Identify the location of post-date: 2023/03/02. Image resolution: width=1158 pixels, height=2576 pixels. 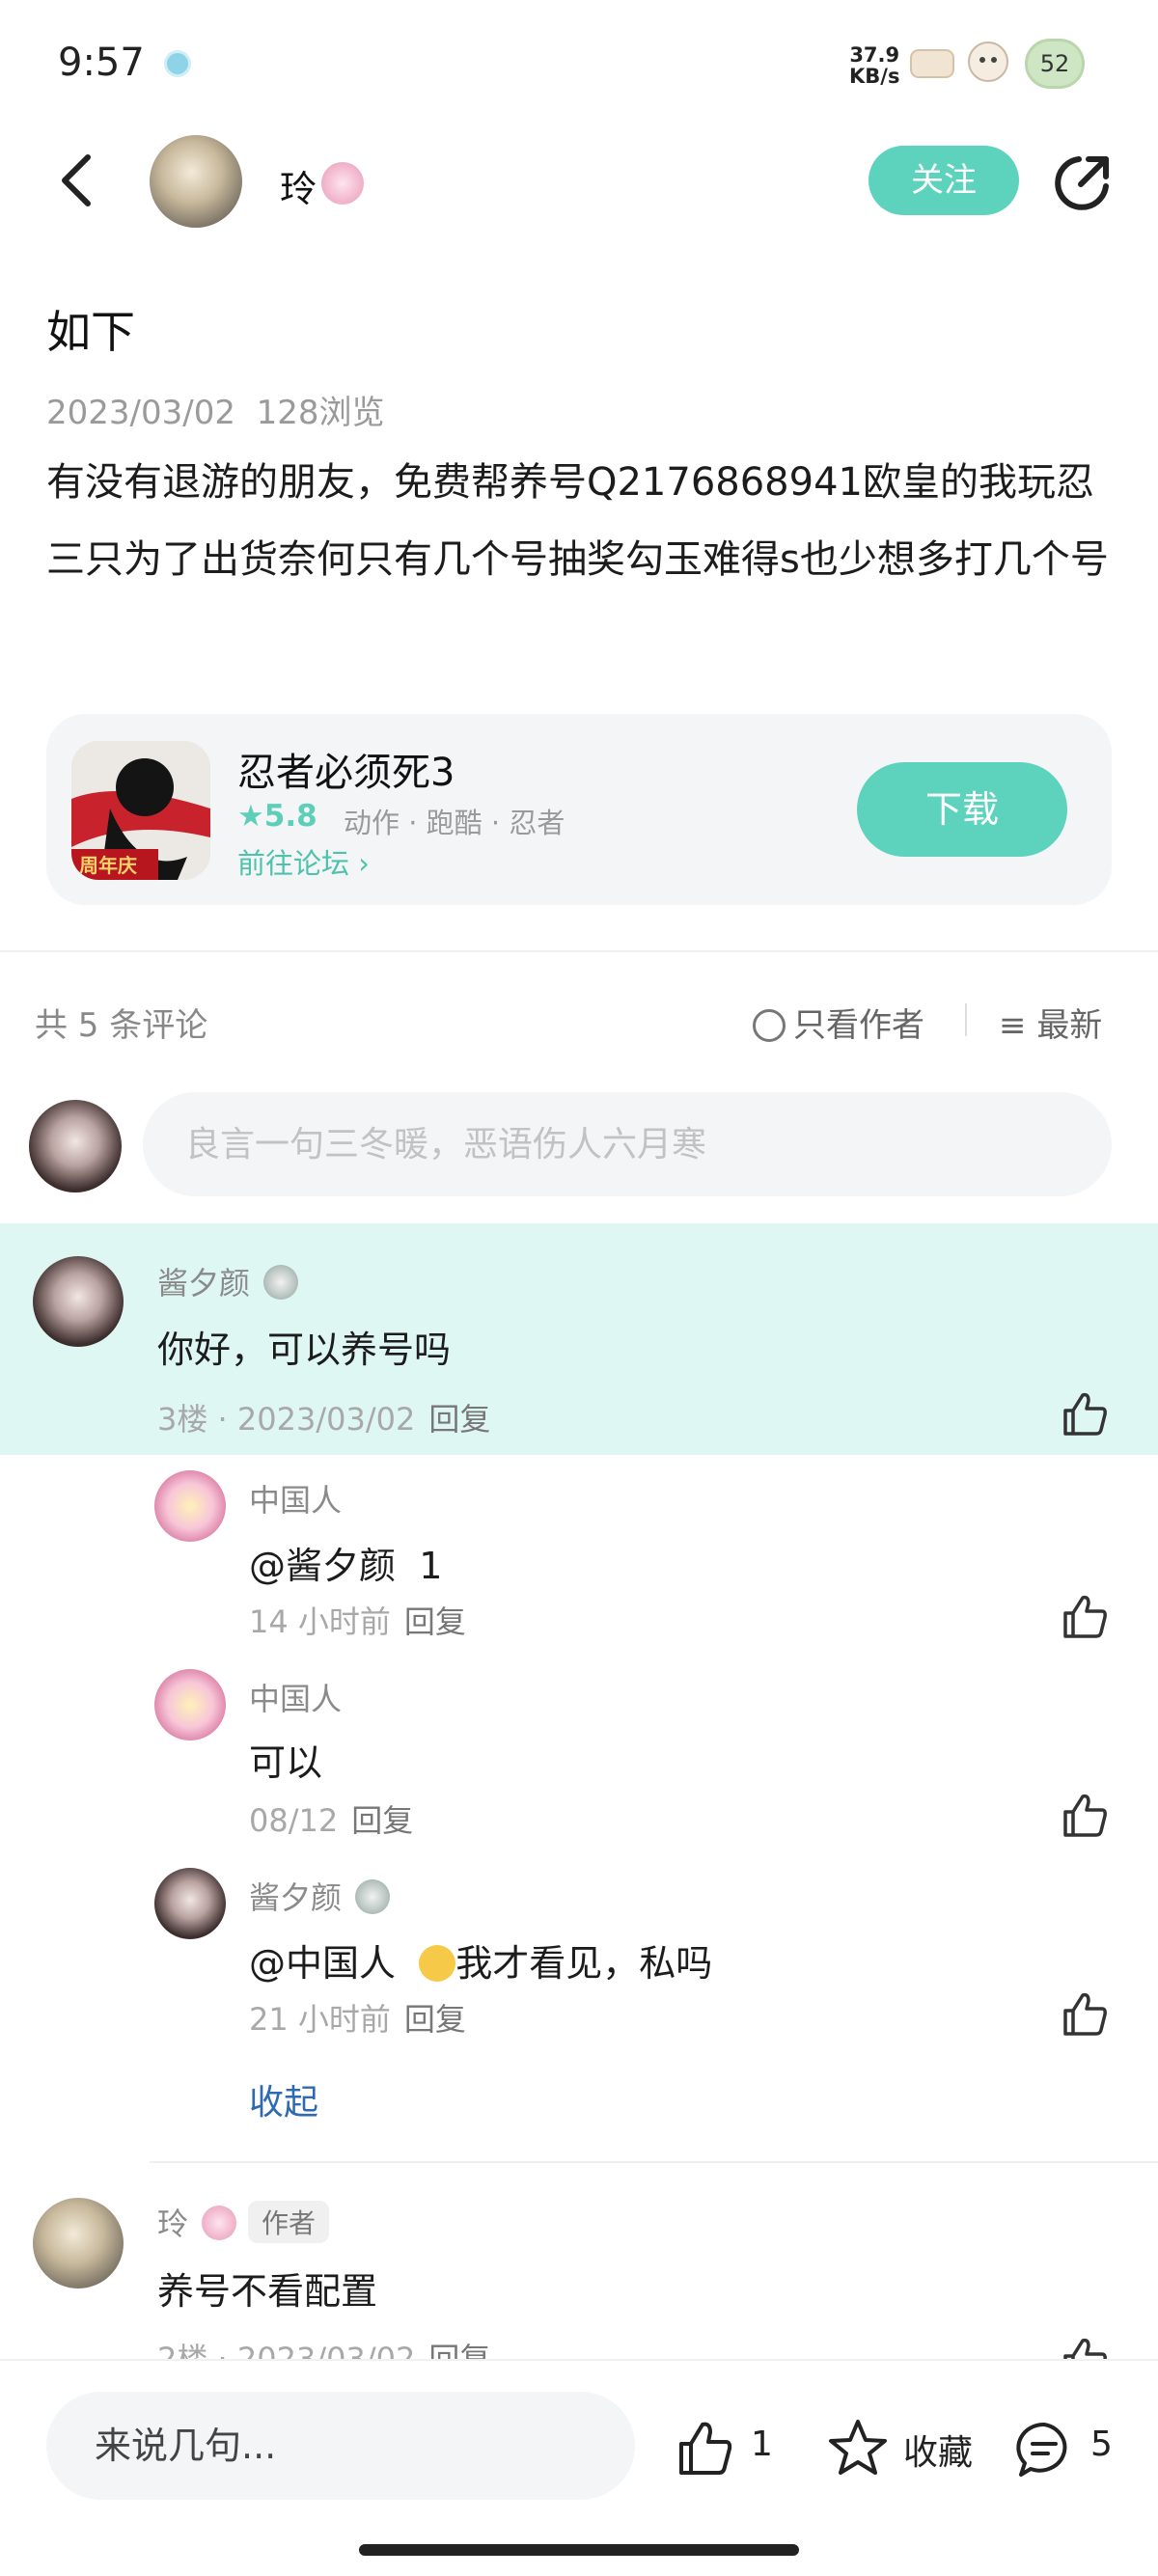
(140, 413).